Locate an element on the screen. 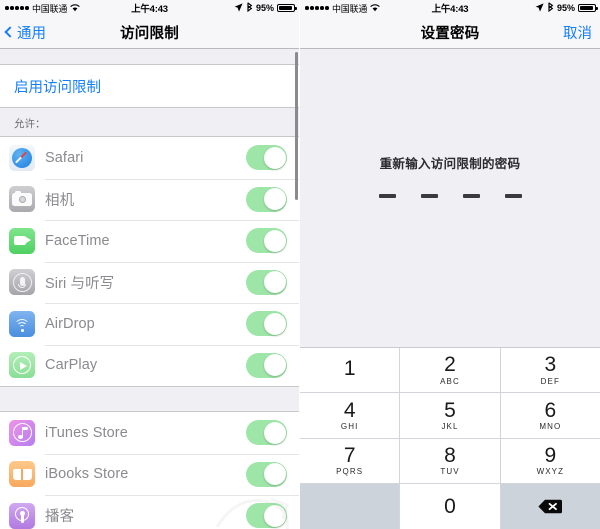  allow-section-header: 允许： is located at coordinates (30, 124).